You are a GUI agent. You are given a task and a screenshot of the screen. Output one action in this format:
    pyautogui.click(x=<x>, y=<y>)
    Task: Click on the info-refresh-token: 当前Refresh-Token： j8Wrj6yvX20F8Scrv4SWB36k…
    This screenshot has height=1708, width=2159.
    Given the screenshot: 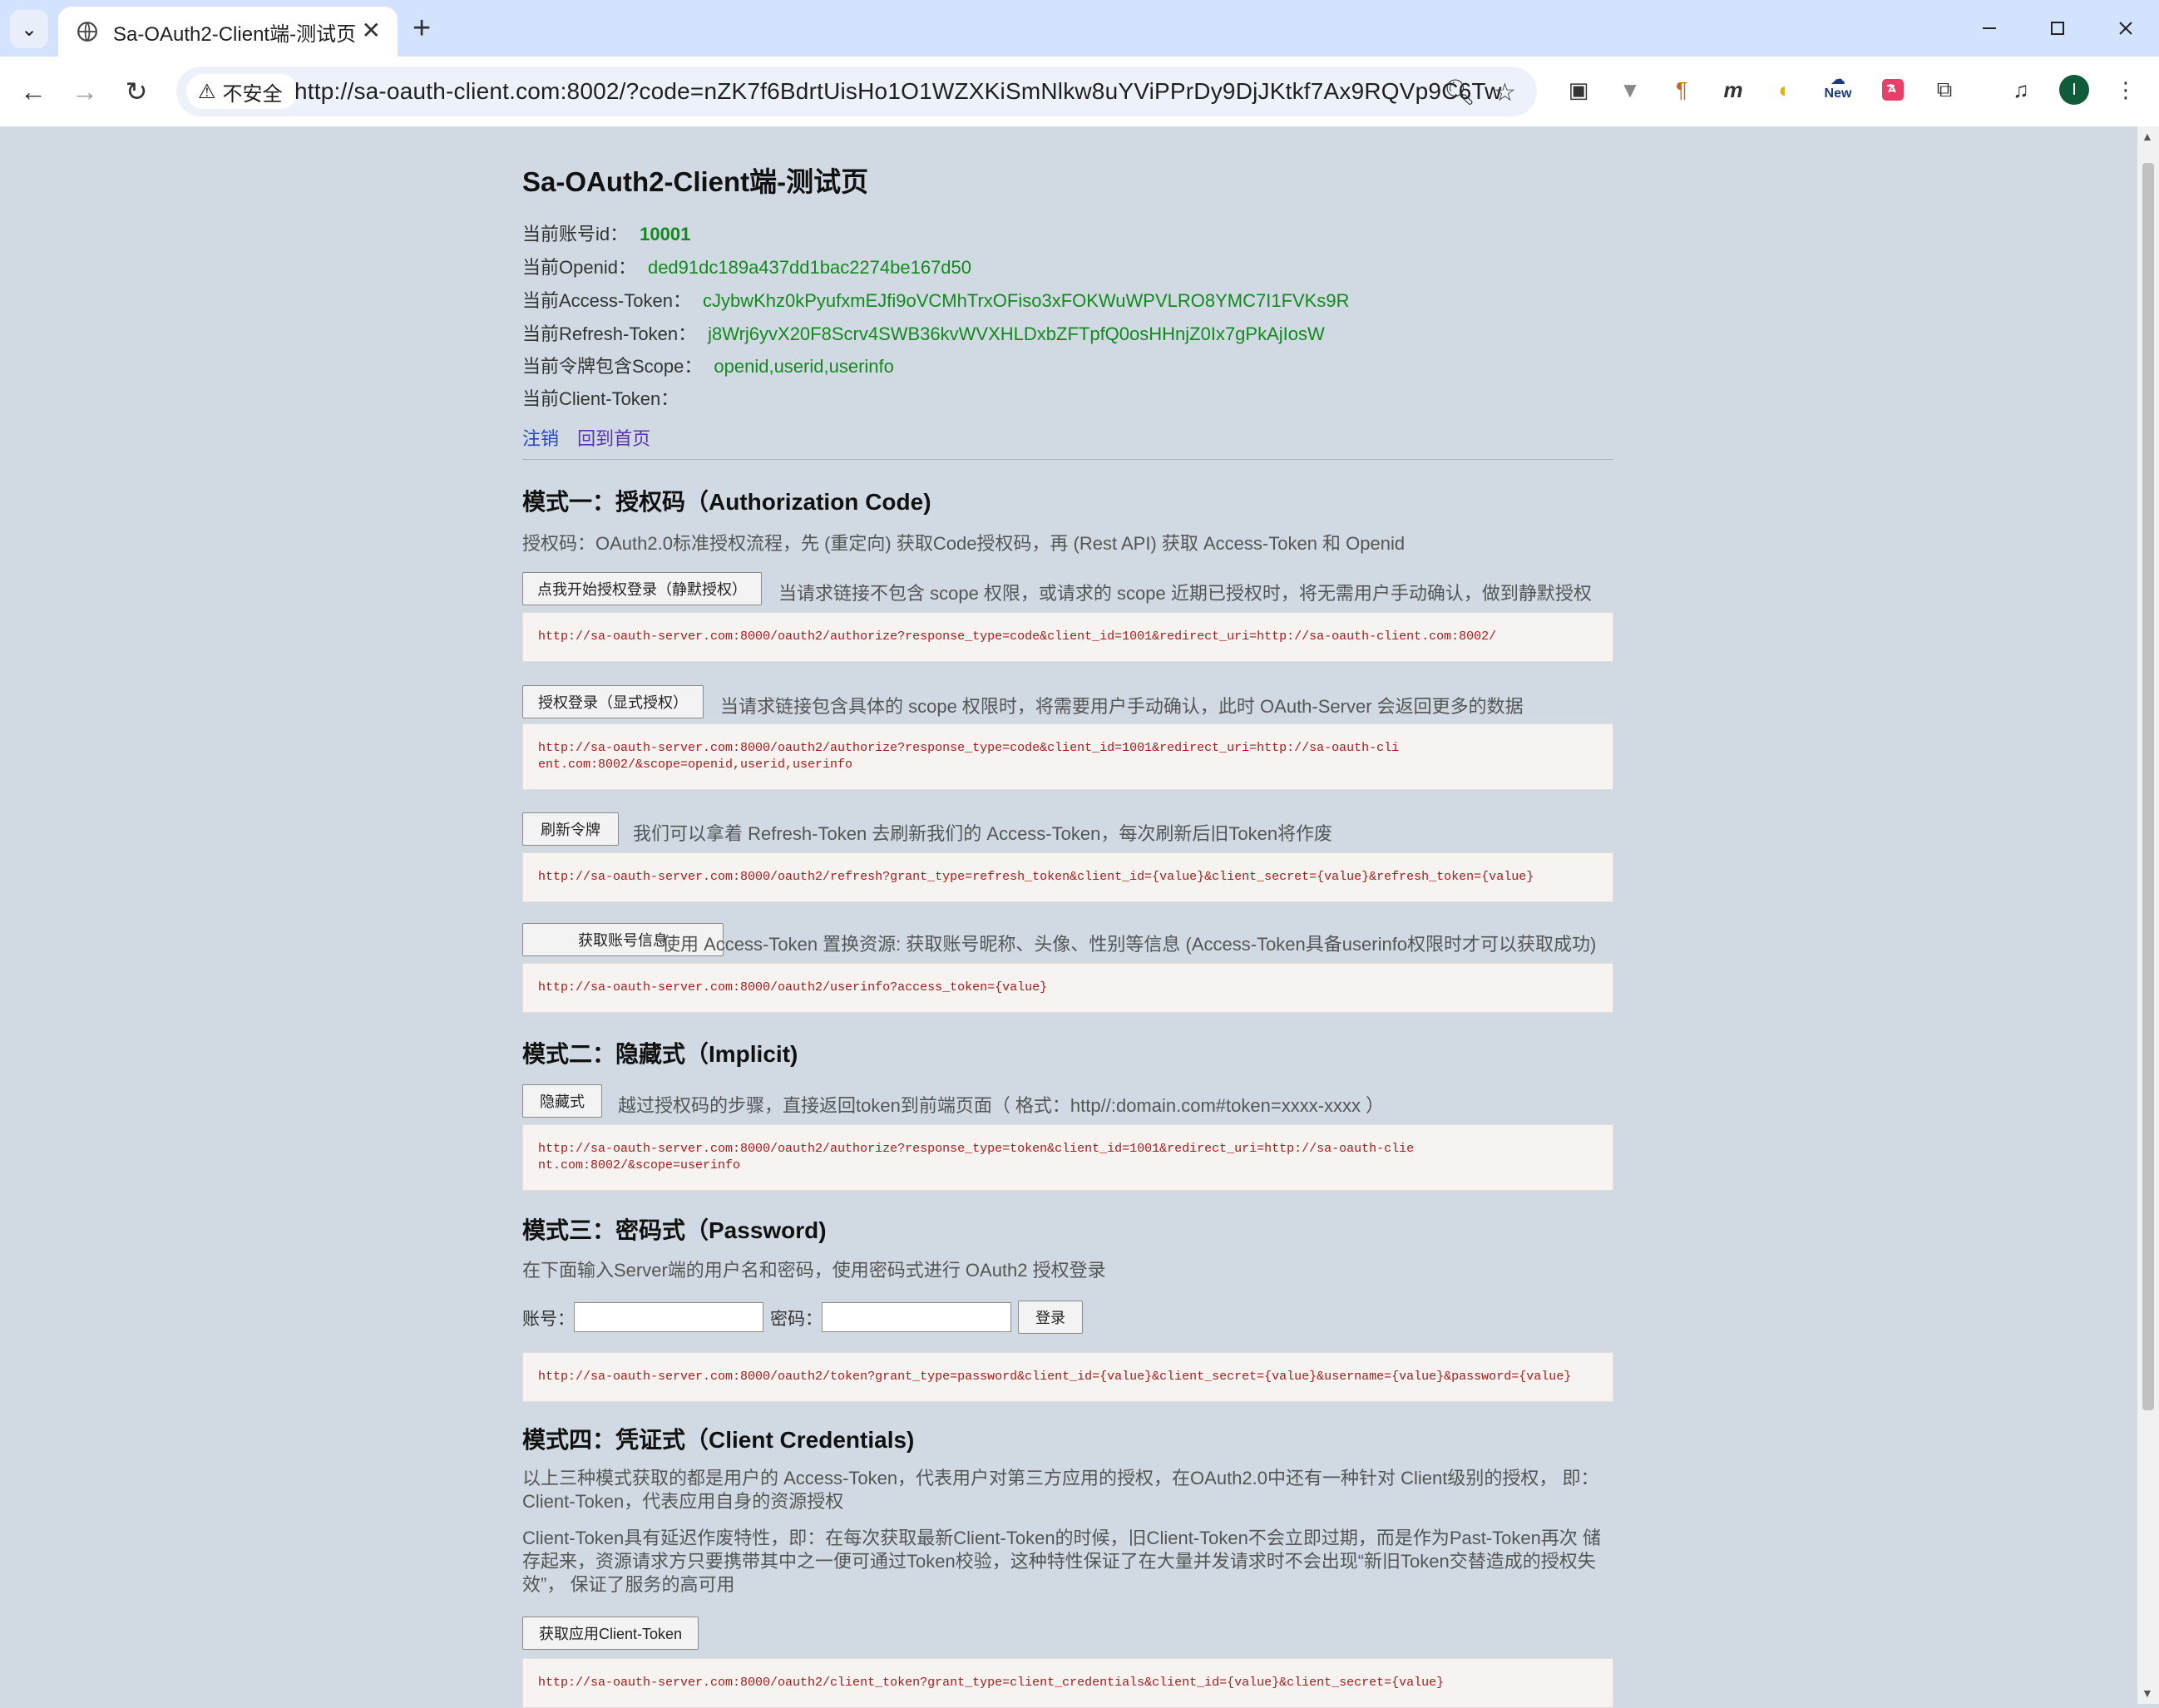 What is the action you would take?
    pyautogui.click(x=923, y=332)
    